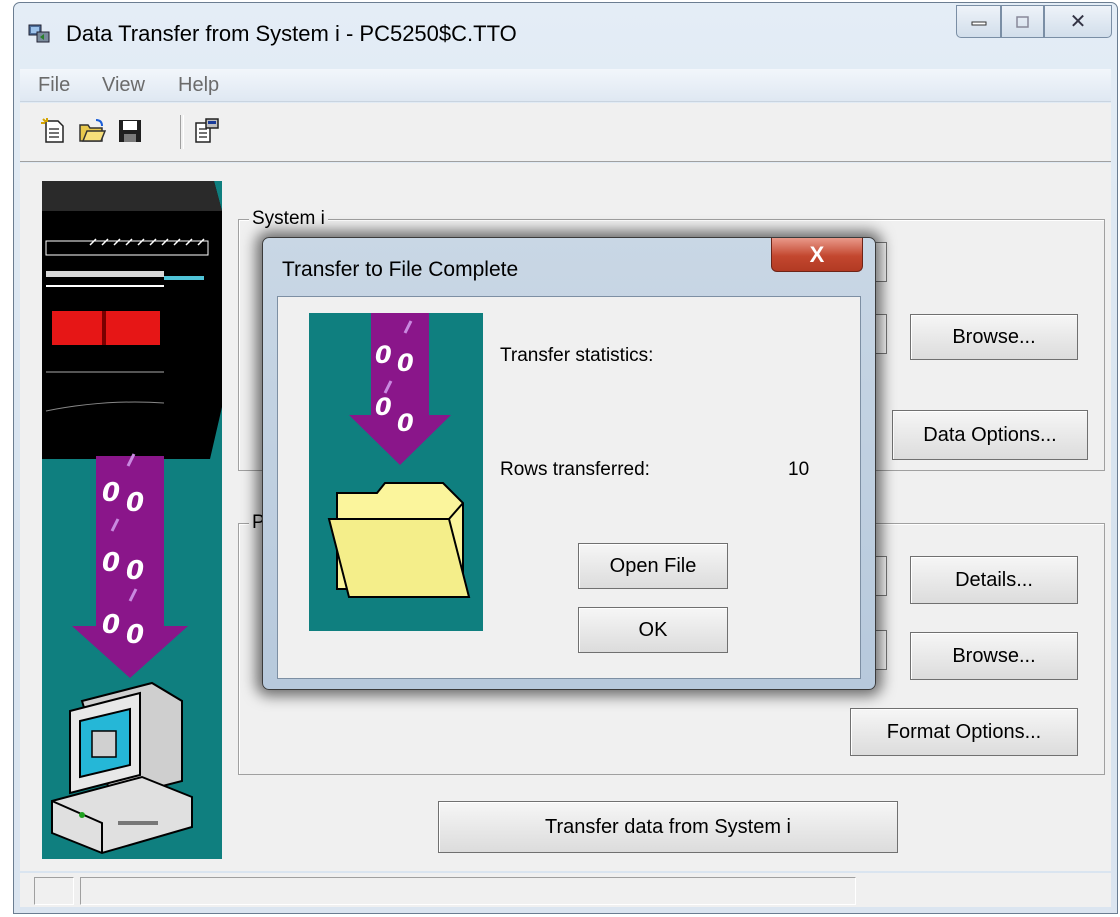 This screenshot has width=1120, height=917. What do you see at coordinates (565, 132) in the screenshot?
I see `toolbar` at bounding box center [565, 132].